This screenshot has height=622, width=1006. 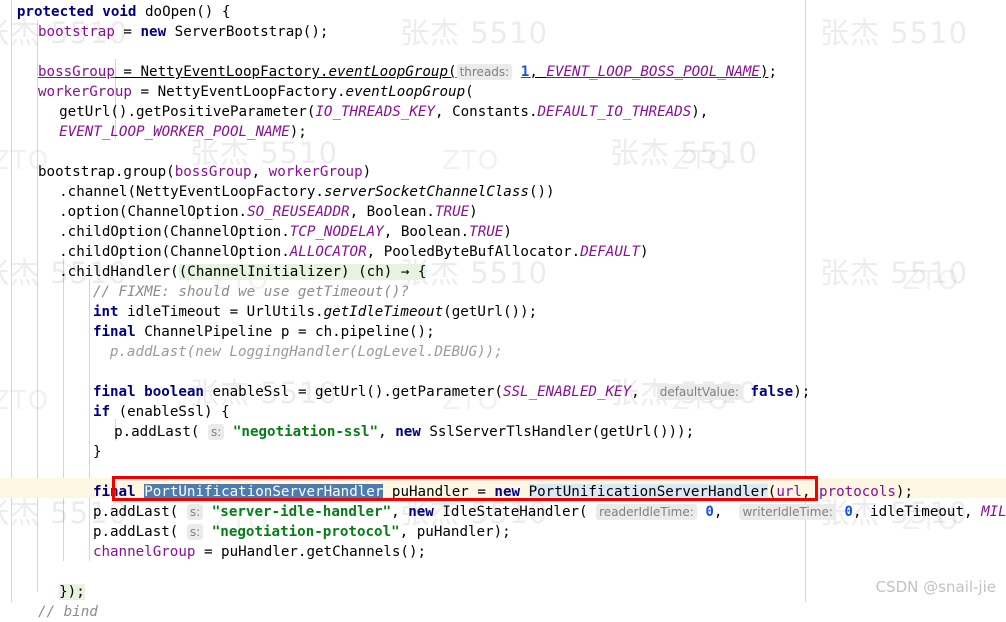 I want to click on code-token: =, so click(x=127, y=72).